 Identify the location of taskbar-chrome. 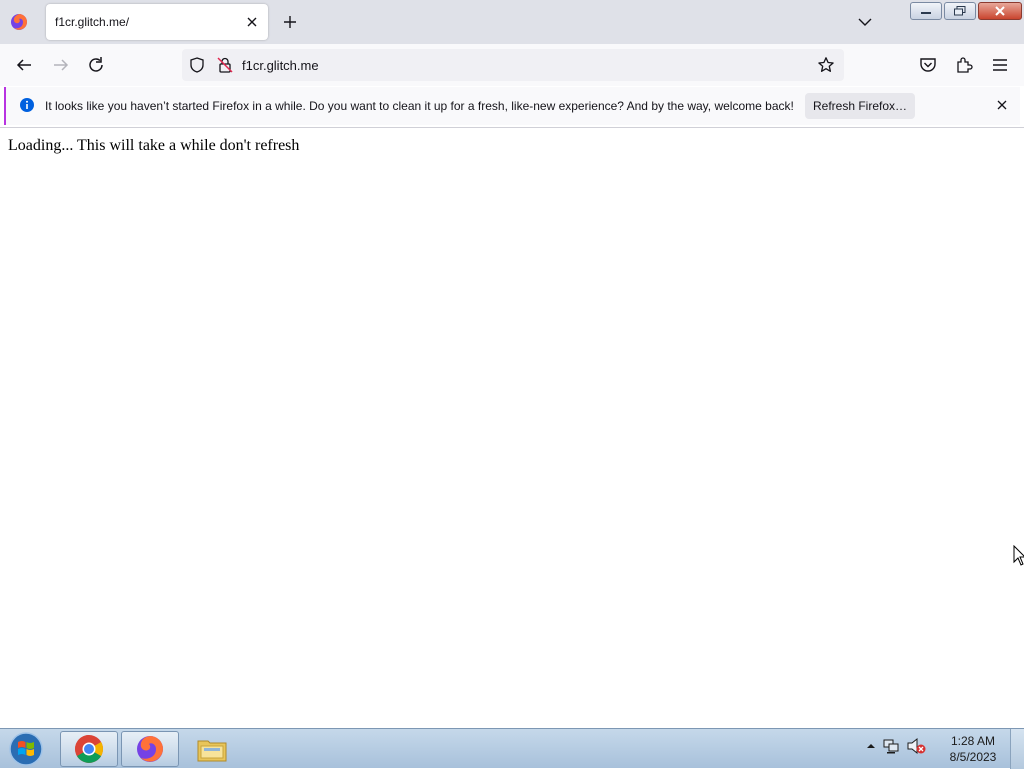
(89, 749).